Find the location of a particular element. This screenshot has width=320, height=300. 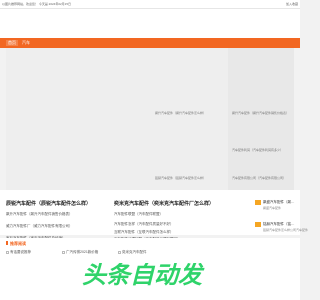

recommend-item: 有话要说推荐 is located at coordinates (18, 252).